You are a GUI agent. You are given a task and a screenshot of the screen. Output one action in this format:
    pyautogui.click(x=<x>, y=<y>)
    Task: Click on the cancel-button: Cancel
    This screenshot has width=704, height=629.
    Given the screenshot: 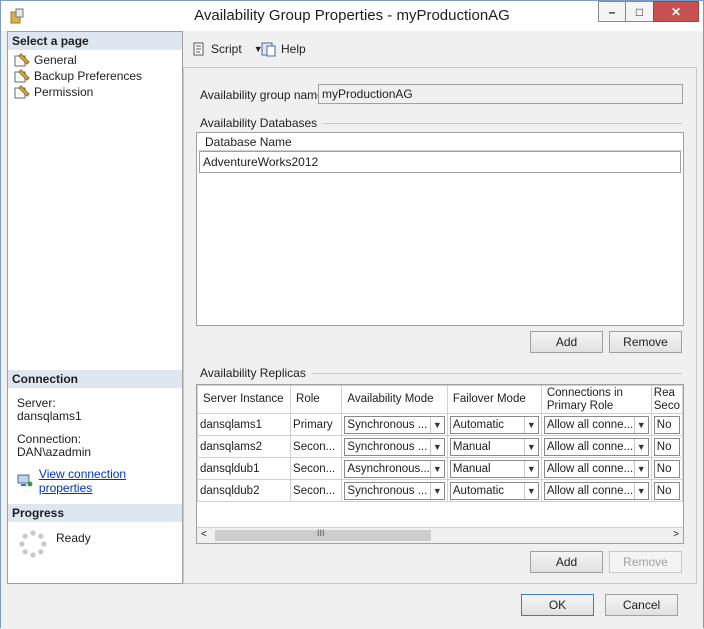 What is the action you would take?
    pyautogui.click(x=641, y=605)
    